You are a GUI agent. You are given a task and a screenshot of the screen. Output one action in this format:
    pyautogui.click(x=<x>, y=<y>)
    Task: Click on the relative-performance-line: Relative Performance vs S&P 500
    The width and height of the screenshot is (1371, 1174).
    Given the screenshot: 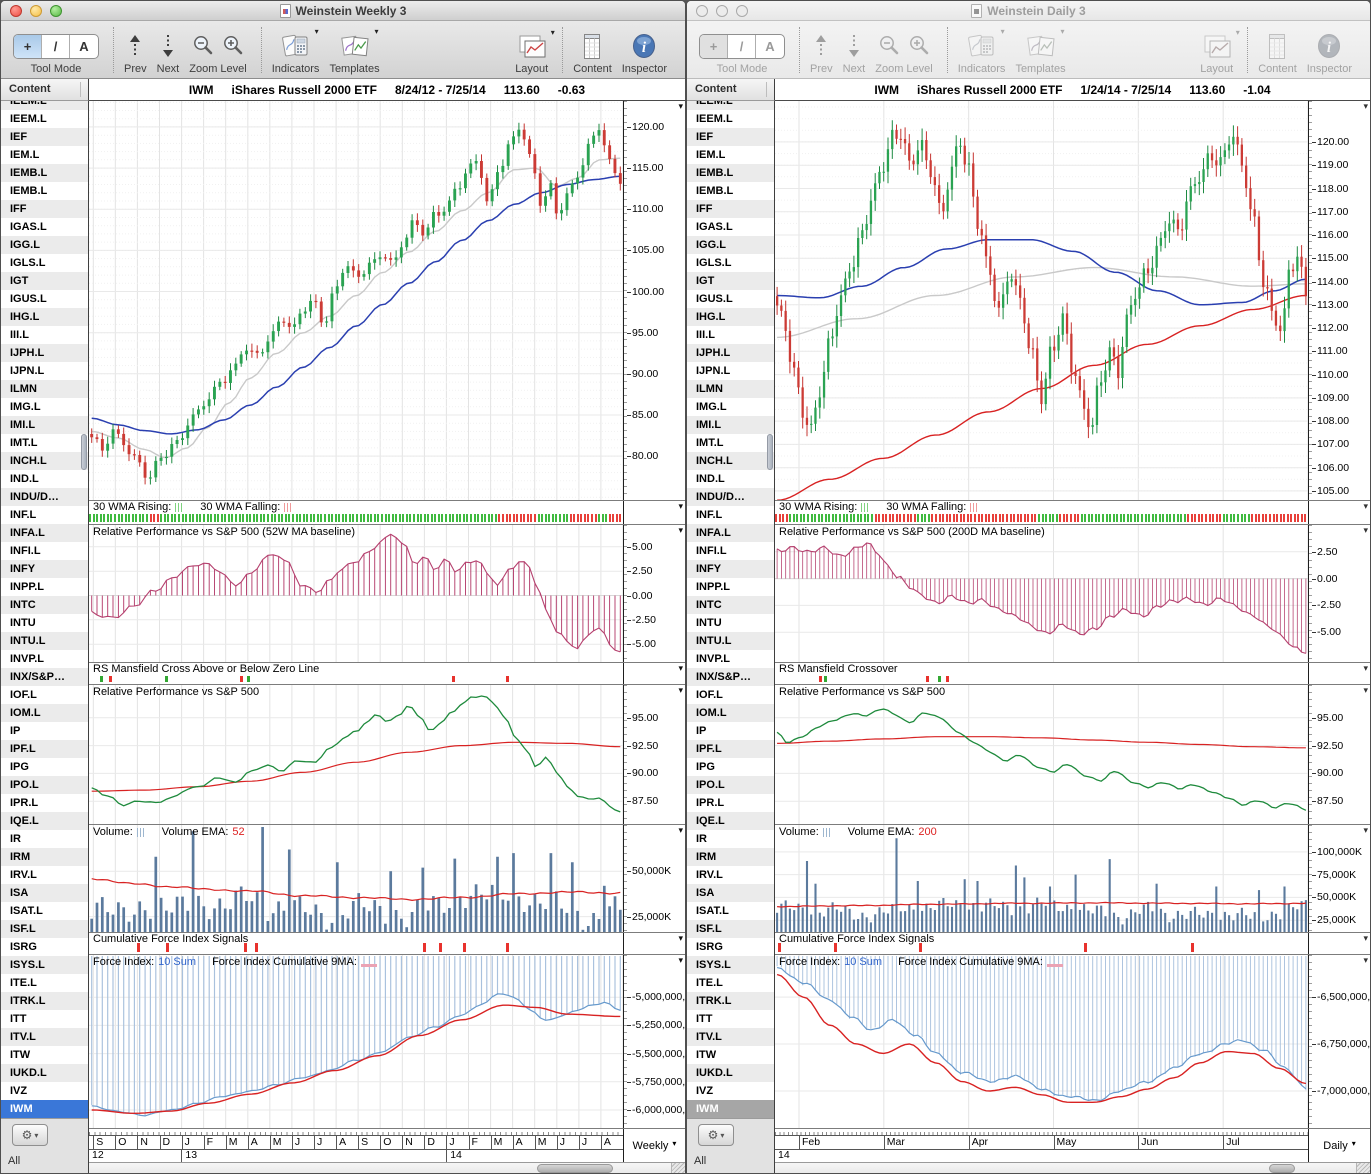 What is the action you would take?
    pyautogui.click(x=1041, y=754)
    